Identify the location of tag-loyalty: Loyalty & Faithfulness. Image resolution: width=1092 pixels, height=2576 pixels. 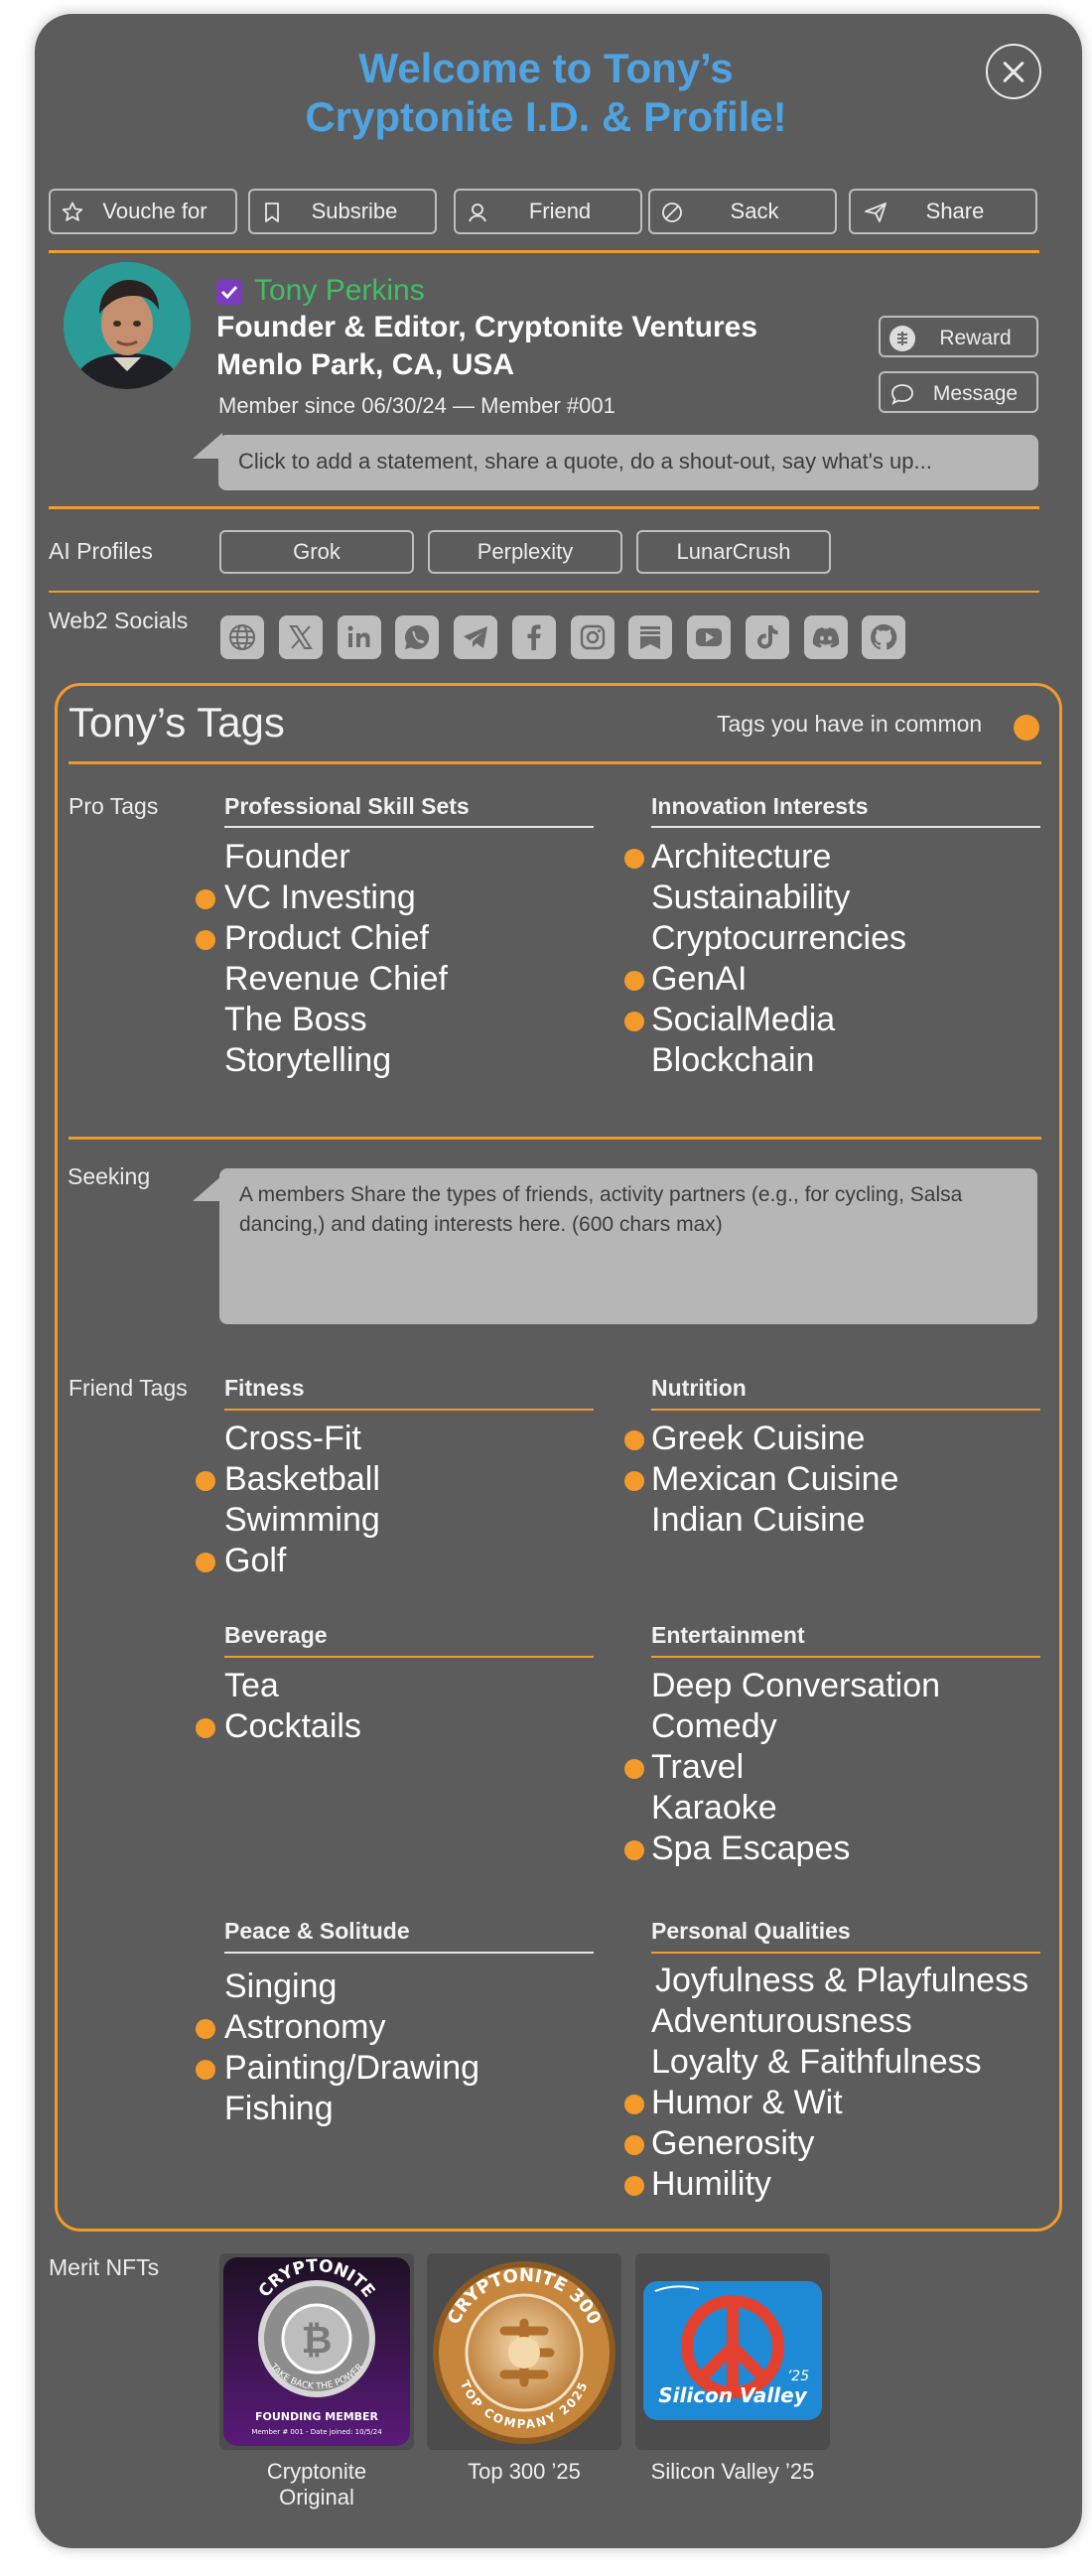
(816, 2062).